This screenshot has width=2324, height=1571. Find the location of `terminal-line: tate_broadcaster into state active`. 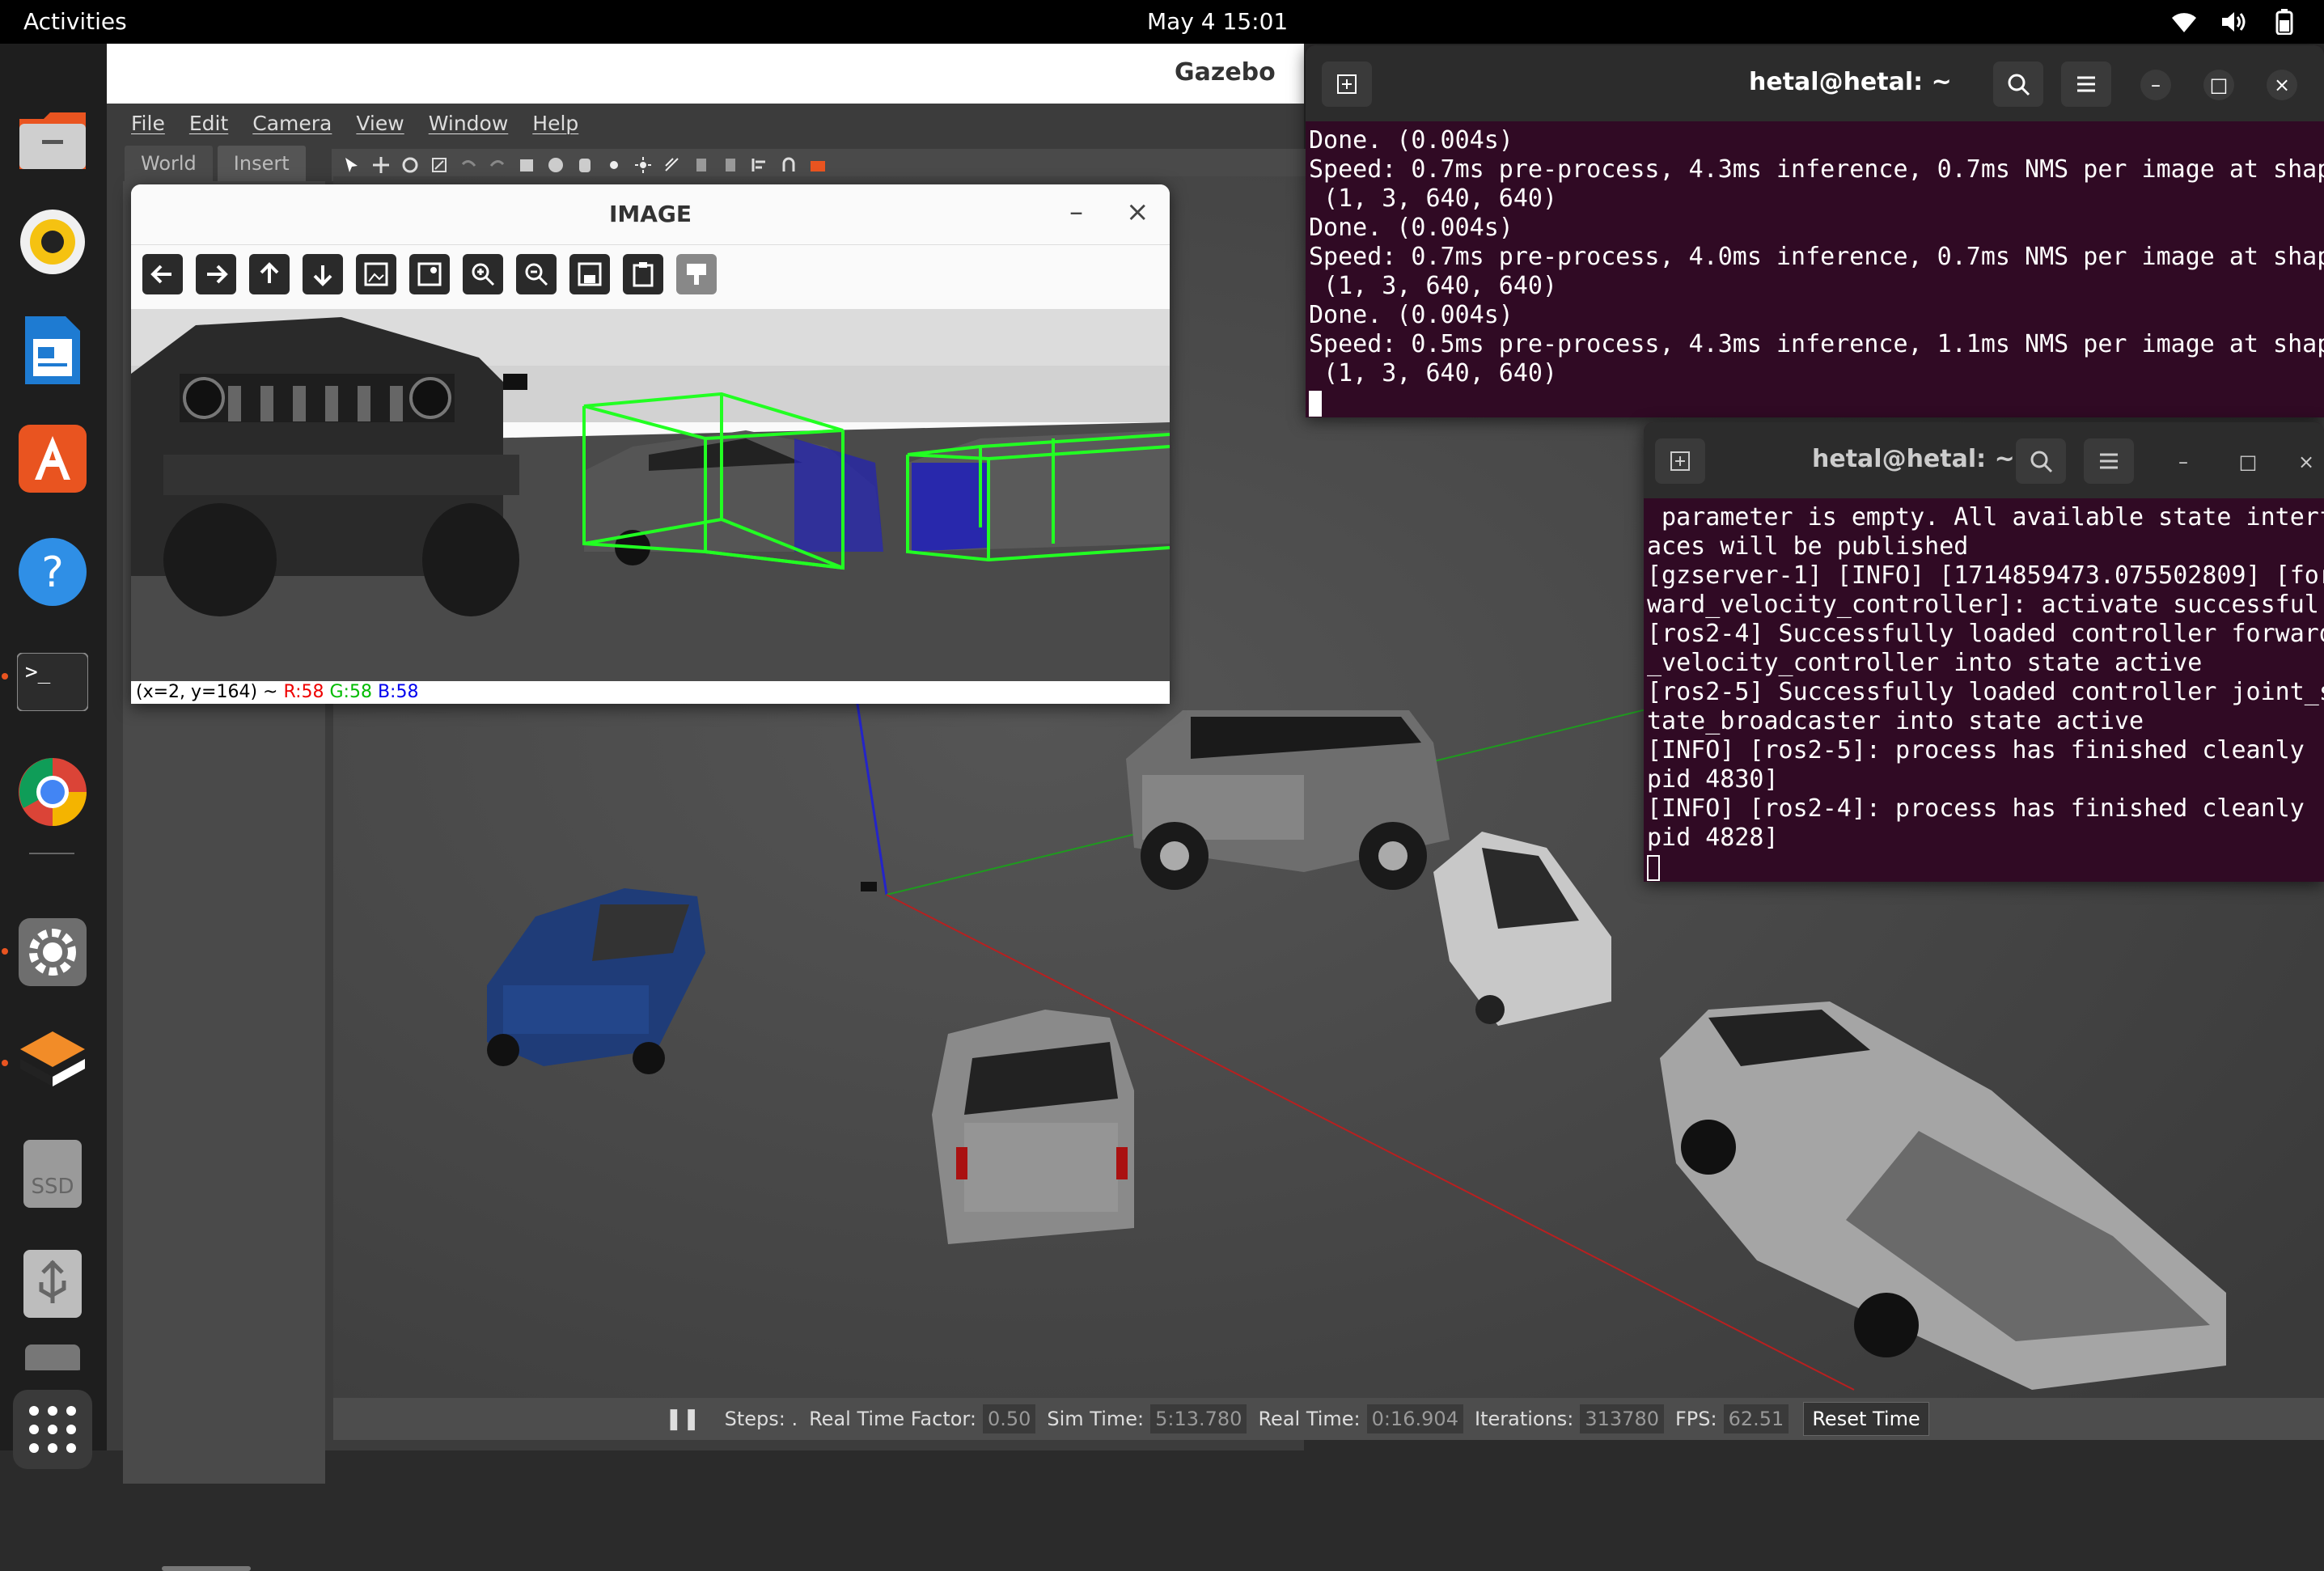

terminal-line: tate_broadcaster into state active is located at coordinates (1895, 721).